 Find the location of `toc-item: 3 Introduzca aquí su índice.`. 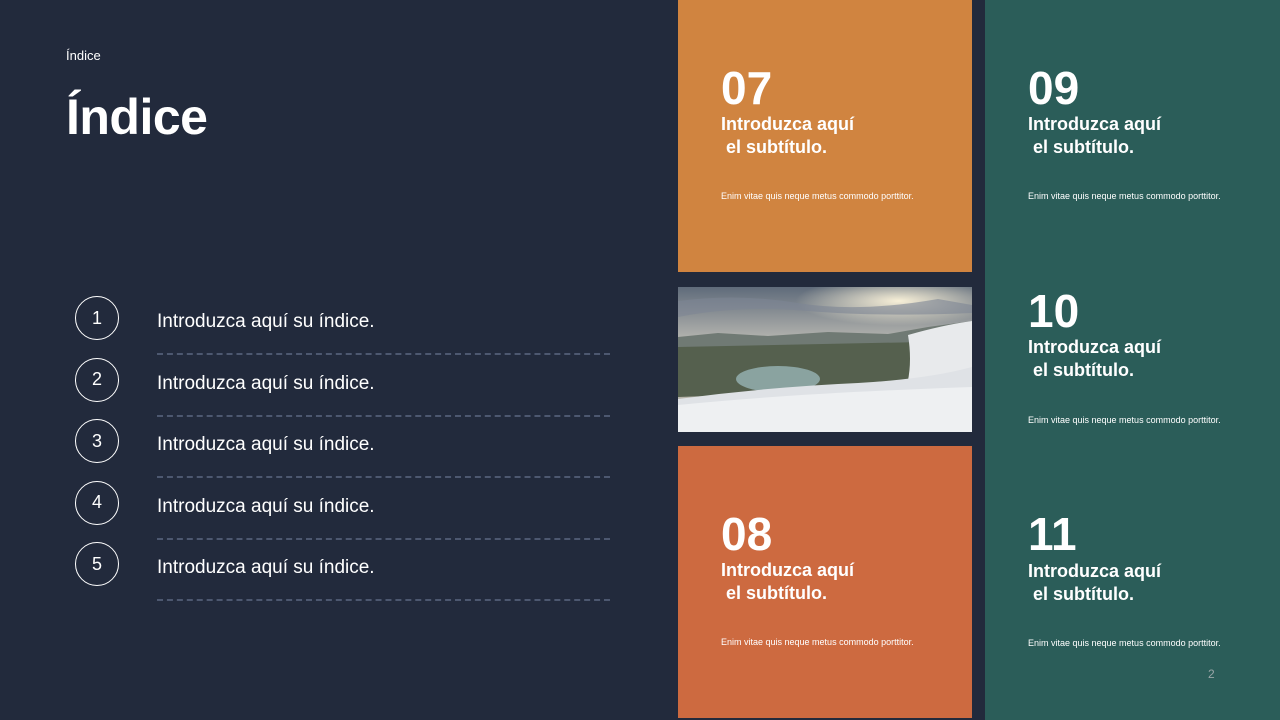

toc-item: 3 Introduzca aquí su índice. is located at coordinates (342, 450).